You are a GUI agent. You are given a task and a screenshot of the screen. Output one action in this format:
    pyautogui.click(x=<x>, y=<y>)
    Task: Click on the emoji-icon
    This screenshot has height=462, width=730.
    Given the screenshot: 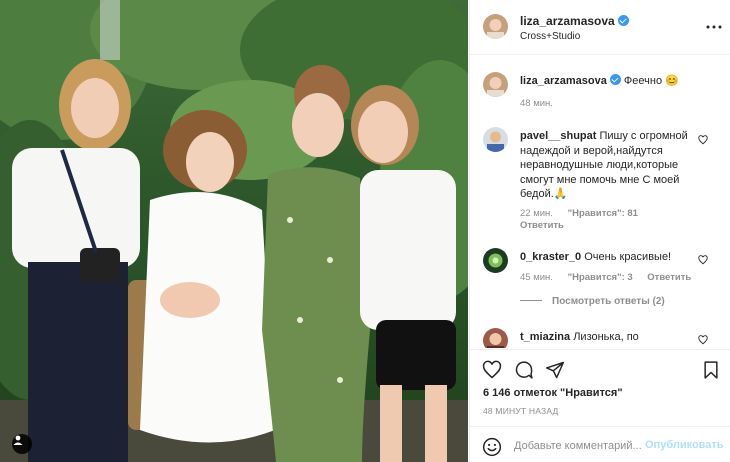 What is the action you would take?
    pyautogui.click(x=492, y=447)
    